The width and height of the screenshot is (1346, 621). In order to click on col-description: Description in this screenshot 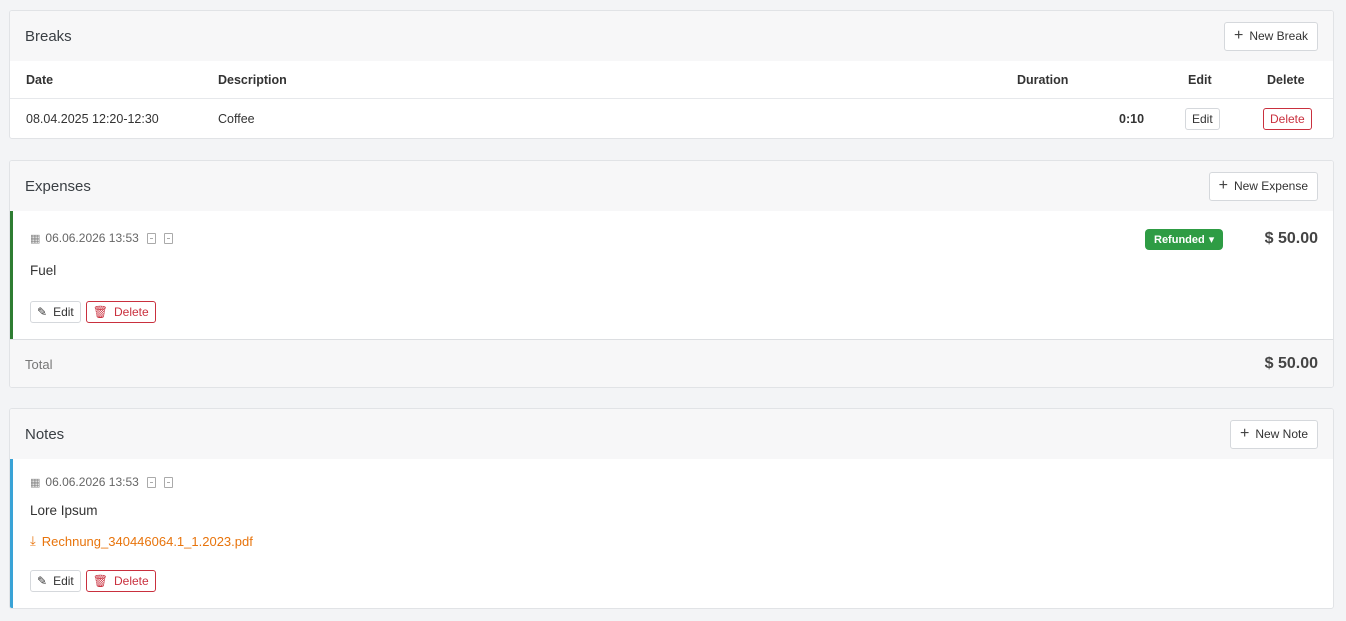, I will do `click(252, 79)`.